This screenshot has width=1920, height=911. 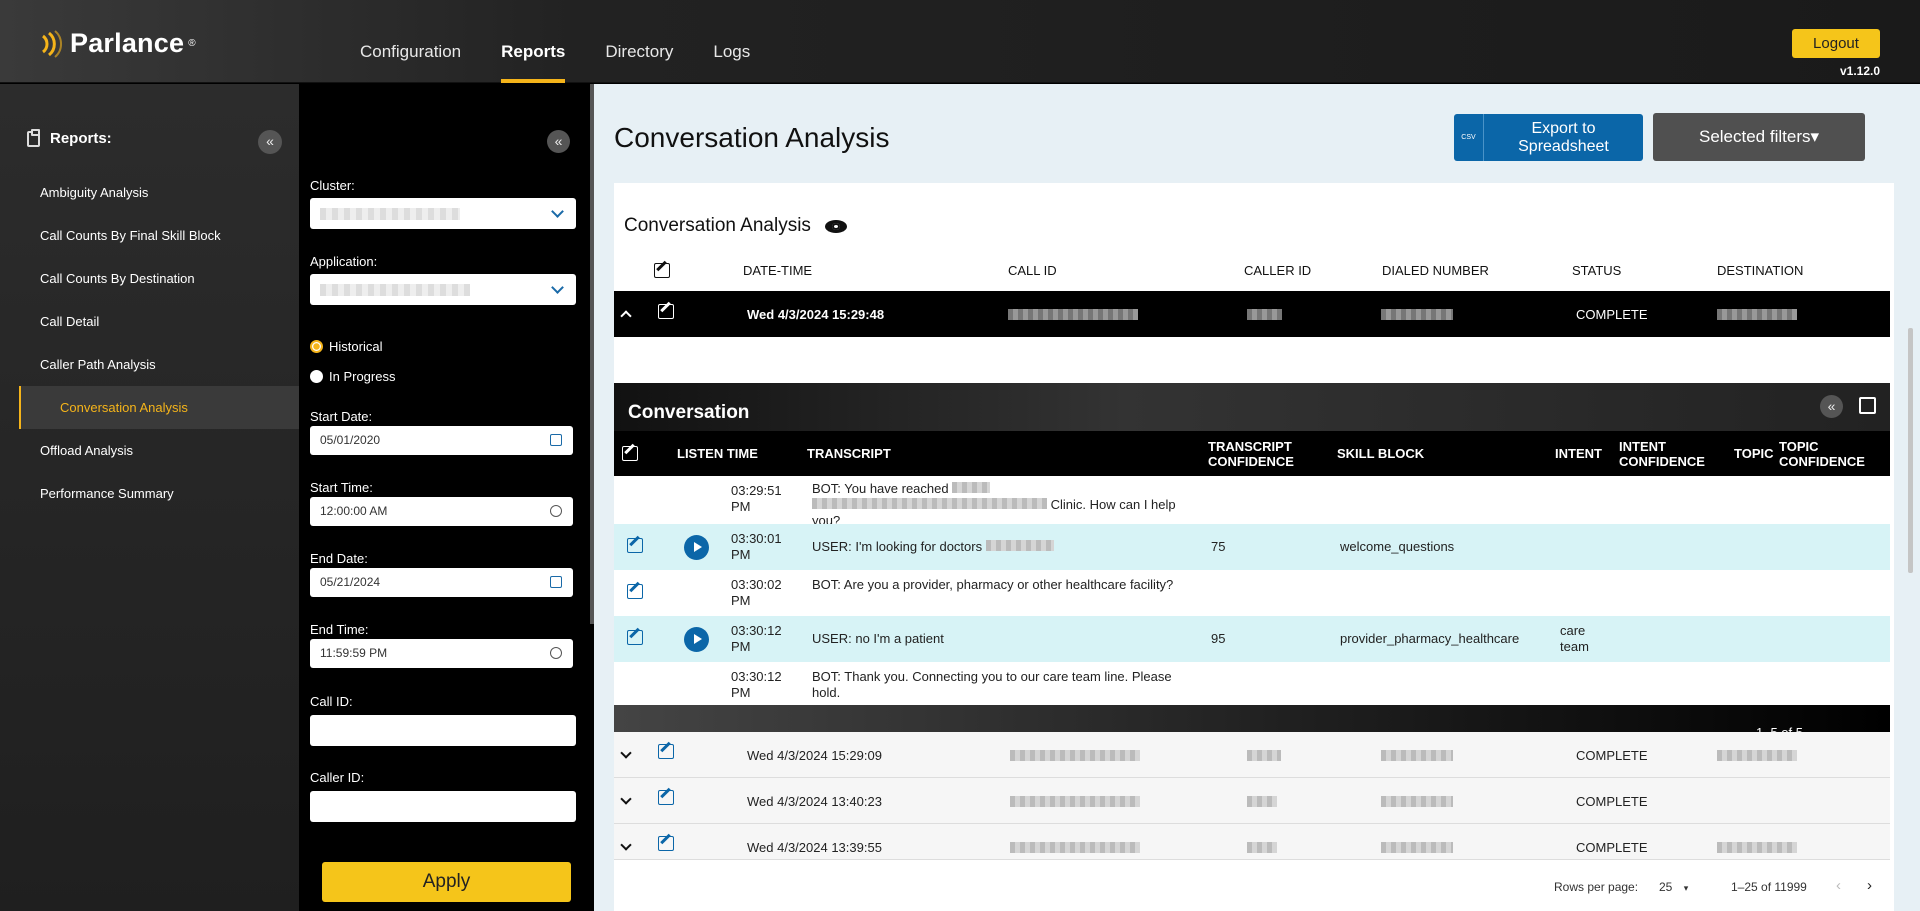 I want to click on transcript-confidence: 95, so click(x=1218, y=638).